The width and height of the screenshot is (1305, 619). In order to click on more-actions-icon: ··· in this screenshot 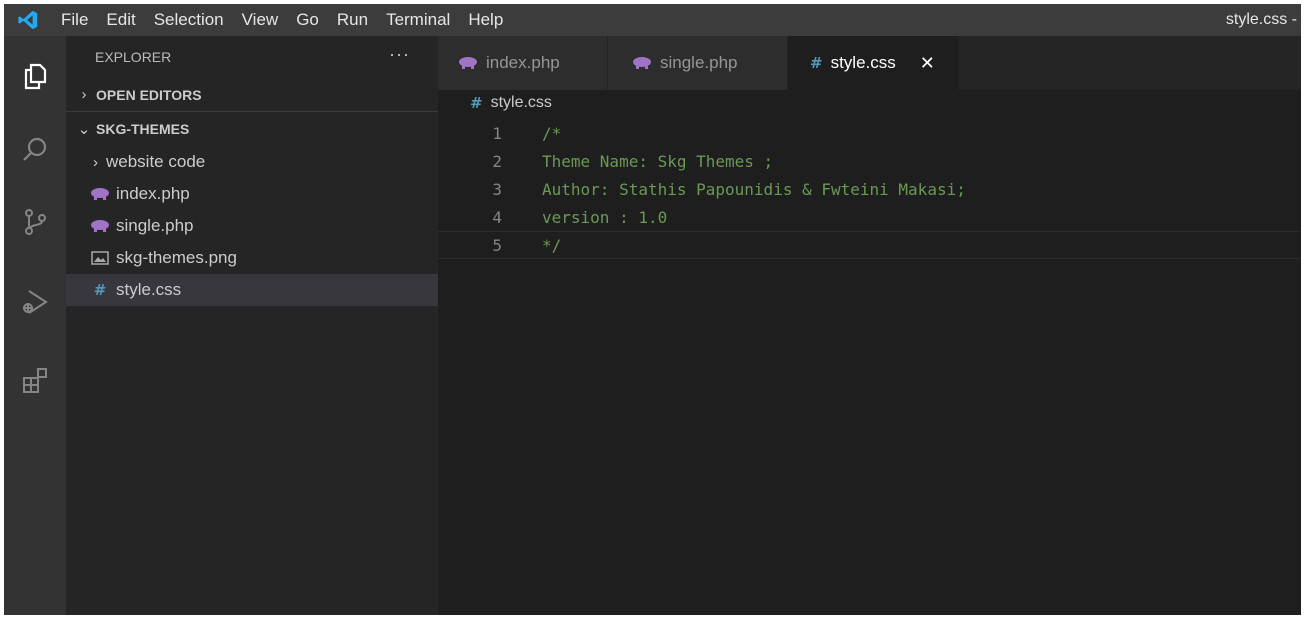, I will do `click(399, 54)`.